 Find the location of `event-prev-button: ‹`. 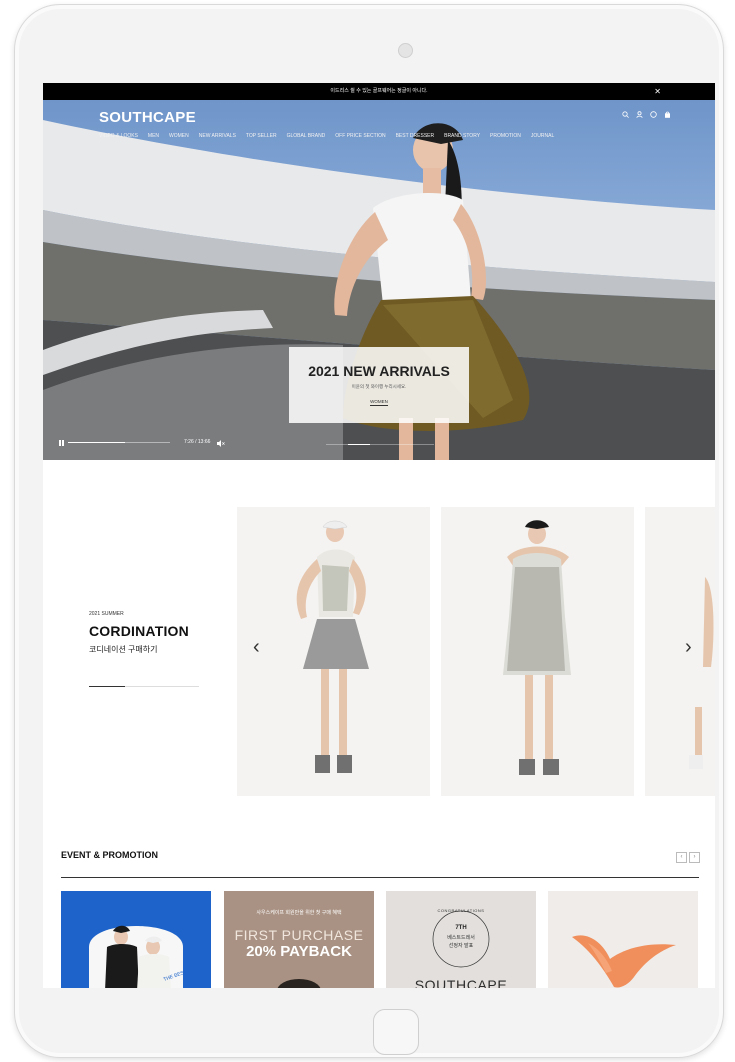

event-prev-button: ‹ is located at coordinates (681, 857).